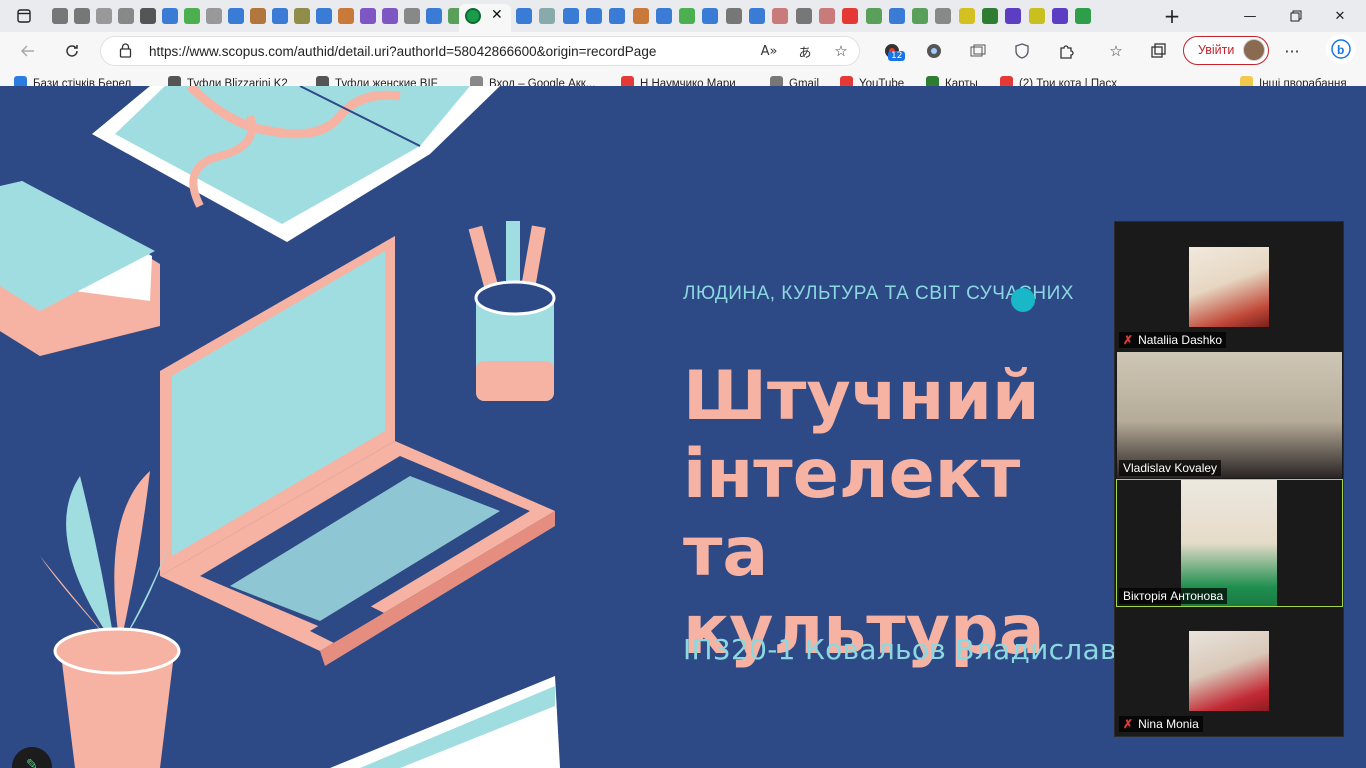 The height and width of the screenshot is (768, 1366). Describe the element at coordinates (377, 81) in the screenshot. I see `bookmark-item: Туфли женские BIF` at that location.